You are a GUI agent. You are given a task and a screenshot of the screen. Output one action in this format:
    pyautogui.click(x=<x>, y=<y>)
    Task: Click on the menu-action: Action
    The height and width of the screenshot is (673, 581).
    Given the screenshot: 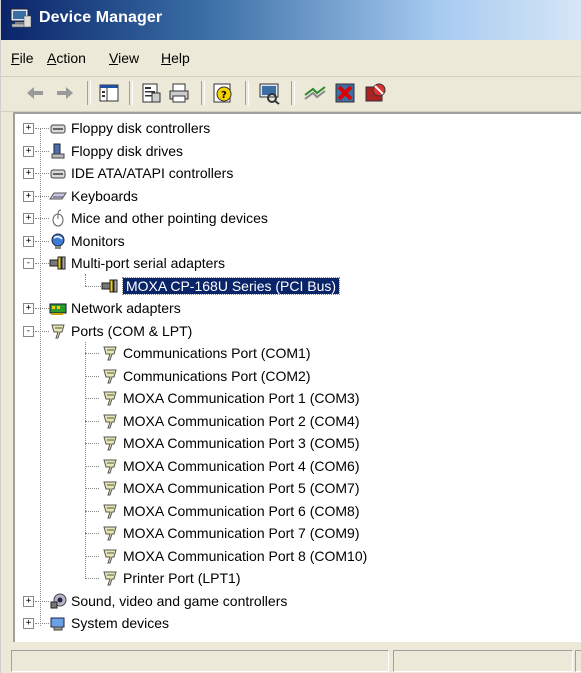 What is the action you would take?
    pyautogui.click(x=66, y=58)
    